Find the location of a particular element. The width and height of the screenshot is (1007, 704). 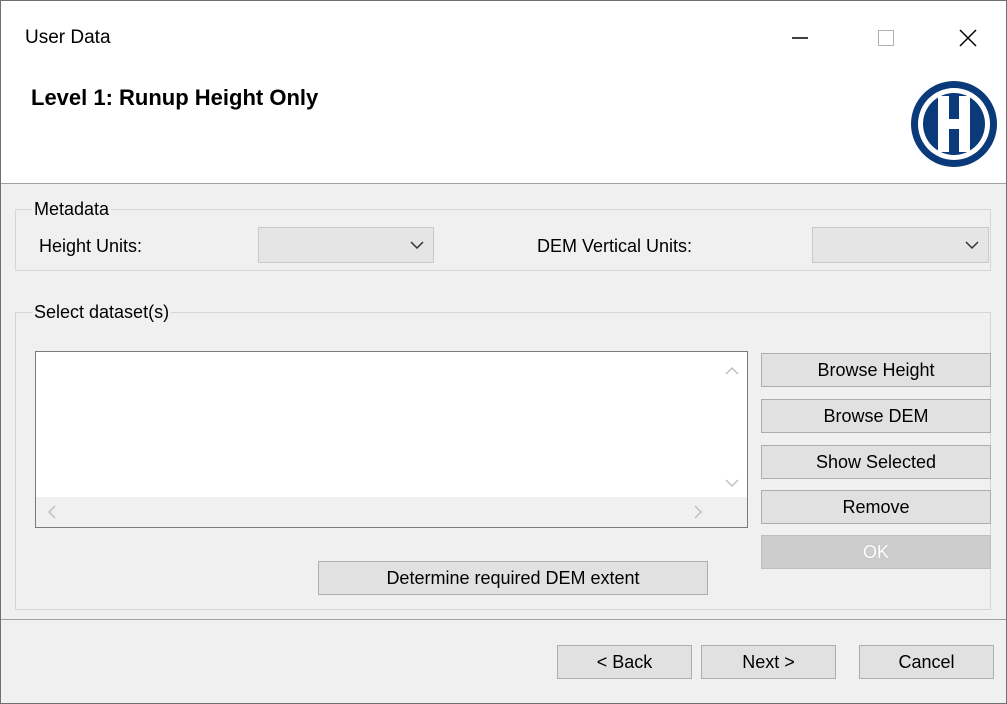

minimize-icon is located at coordinates (800, 38).